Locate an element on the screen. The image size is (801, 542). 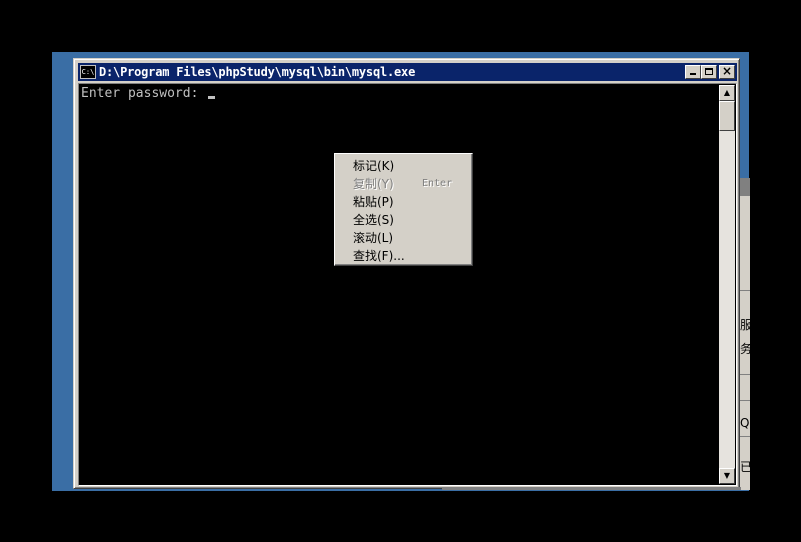
menu-item-label: 全选(S) is located at coordinates (373, 220).